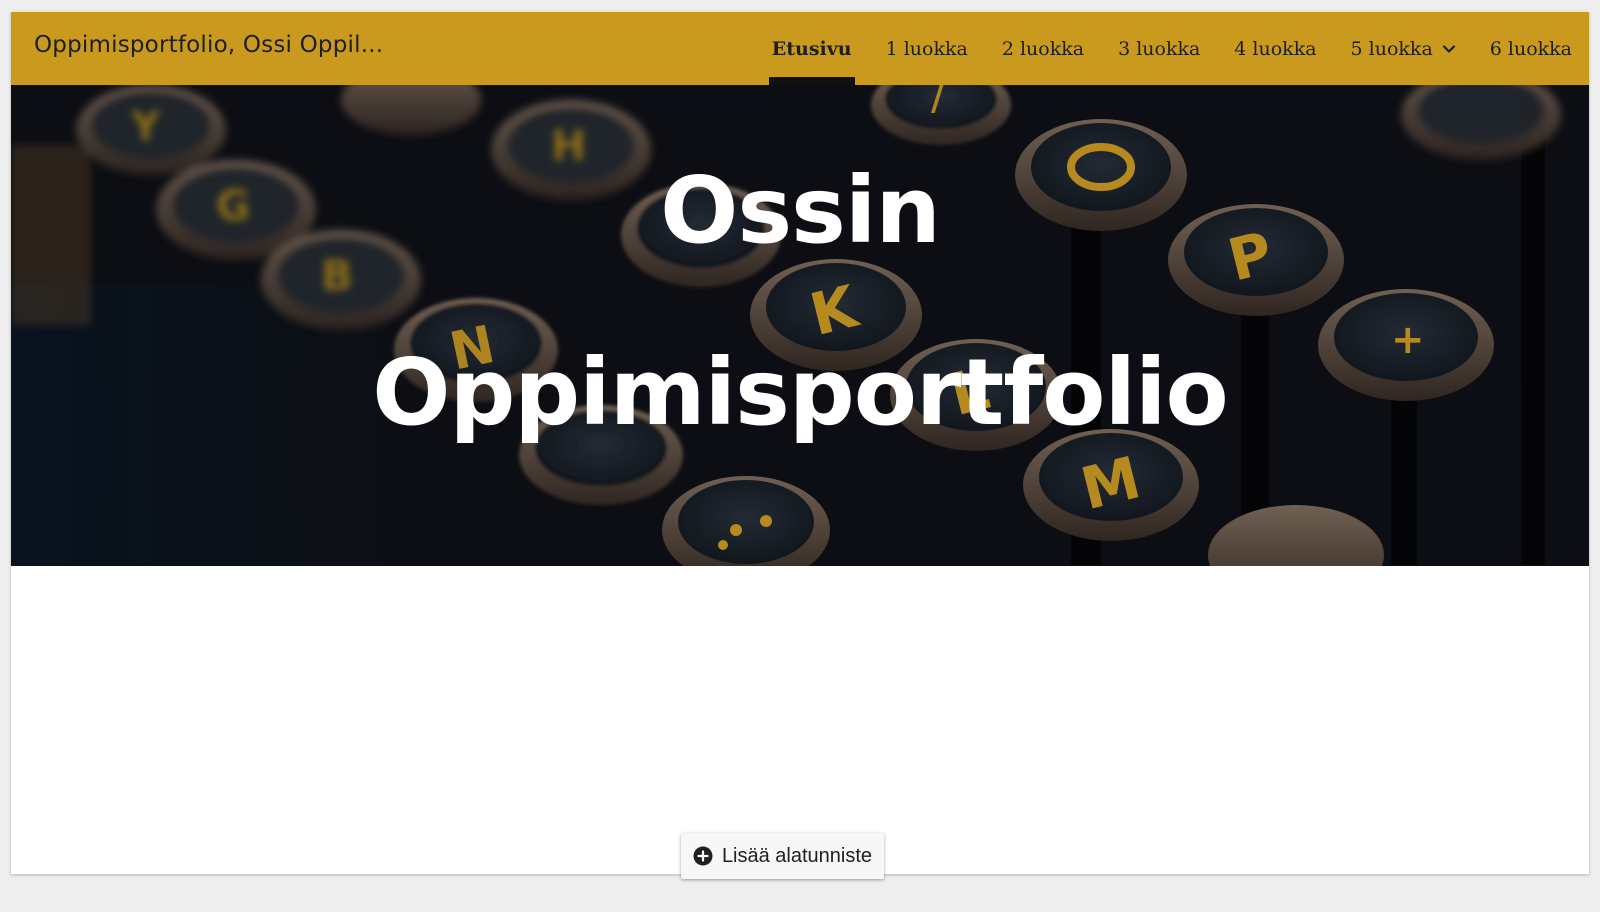 This screenshot has width=1600, height=912. I want to click on nav-item-4-luokka: 4 luokka, so click(1275, 48).